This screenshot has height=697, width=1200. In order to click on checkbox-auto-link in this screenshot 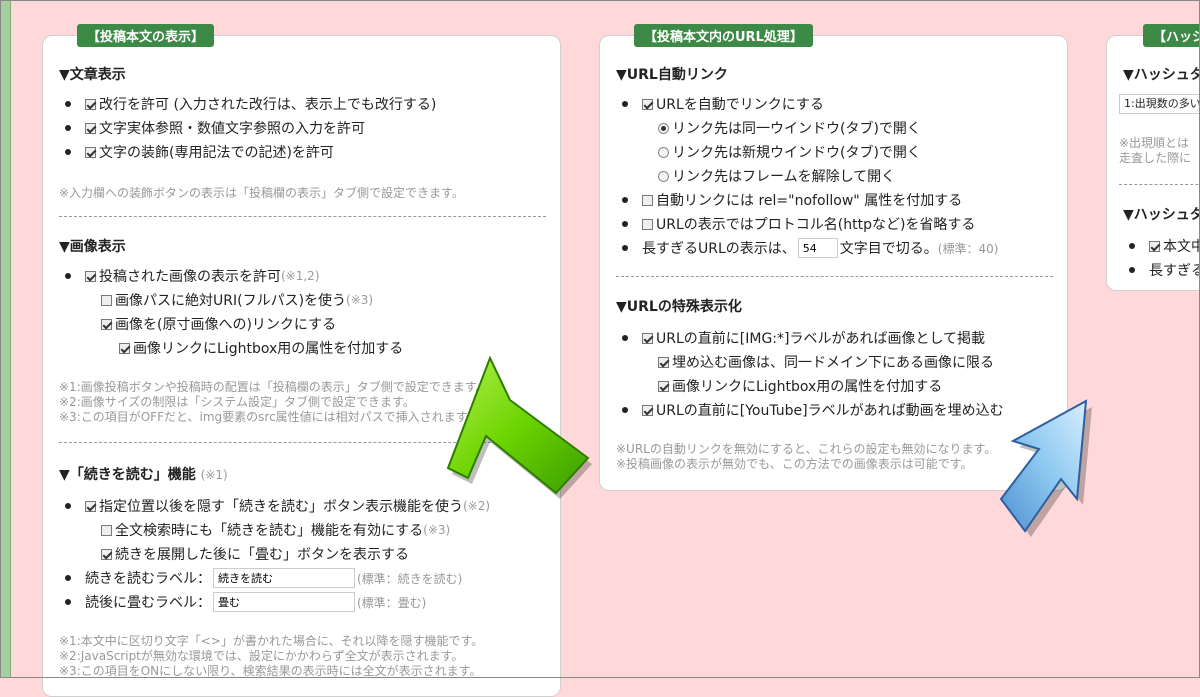, I will do `click(647, 104)`.